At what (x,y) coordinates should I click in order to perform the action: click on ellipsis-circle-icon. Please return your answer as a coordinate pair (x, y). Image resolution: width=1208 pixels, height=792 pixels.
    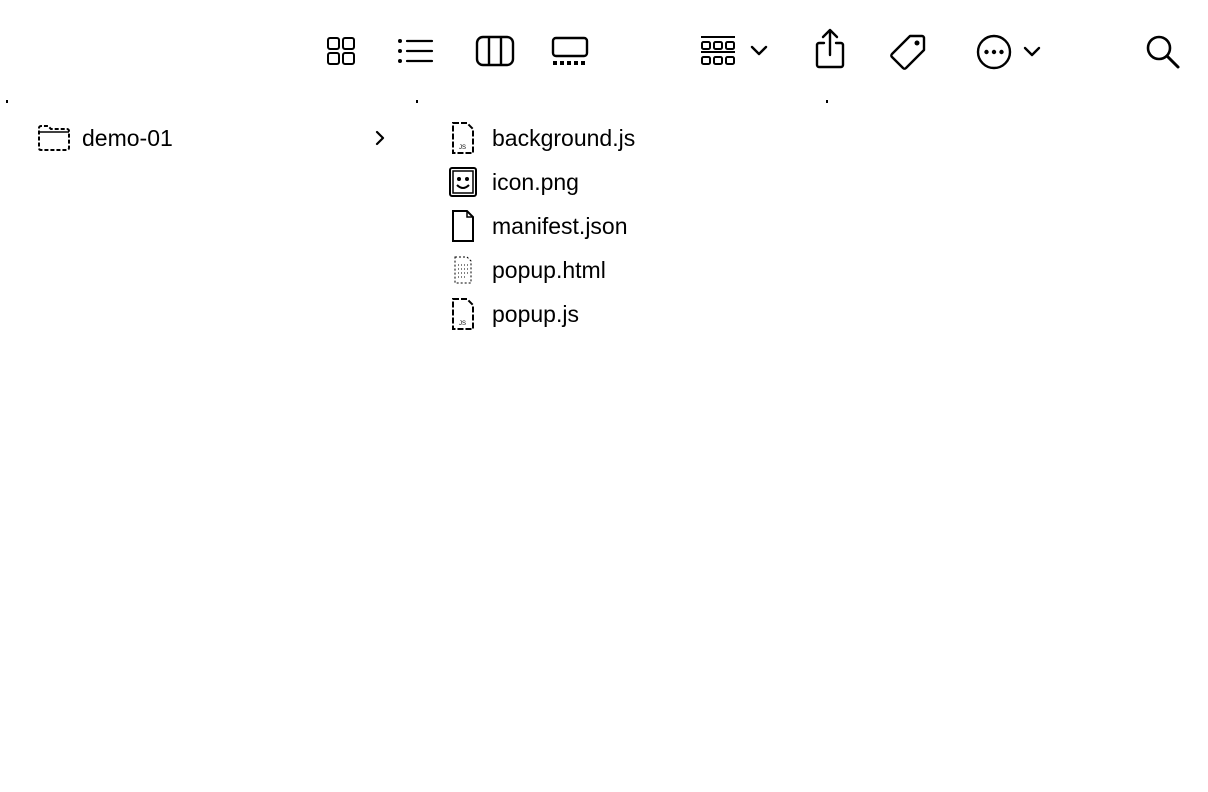
    Looking at the image, I should click on (994, 52).